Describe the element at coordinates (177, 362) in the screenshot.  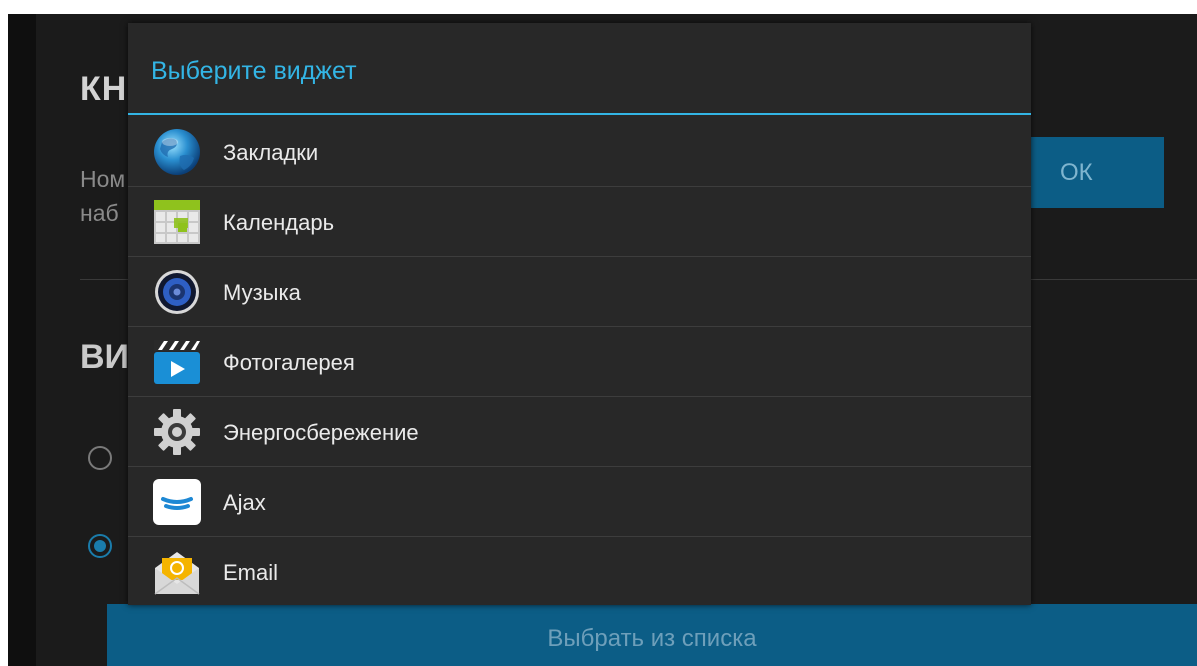
I see `clapperboard-icon` at that location.